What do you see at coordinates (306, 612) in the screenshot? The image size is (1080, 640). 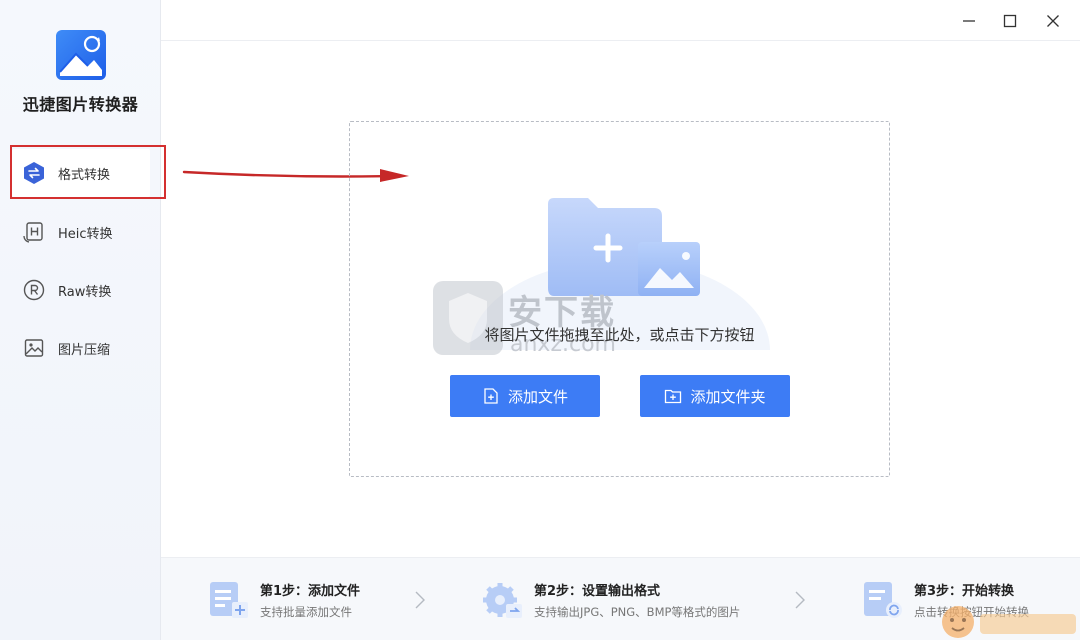 I see `step-desc: 支持批量添加文件` at bounding box center [306, 612].